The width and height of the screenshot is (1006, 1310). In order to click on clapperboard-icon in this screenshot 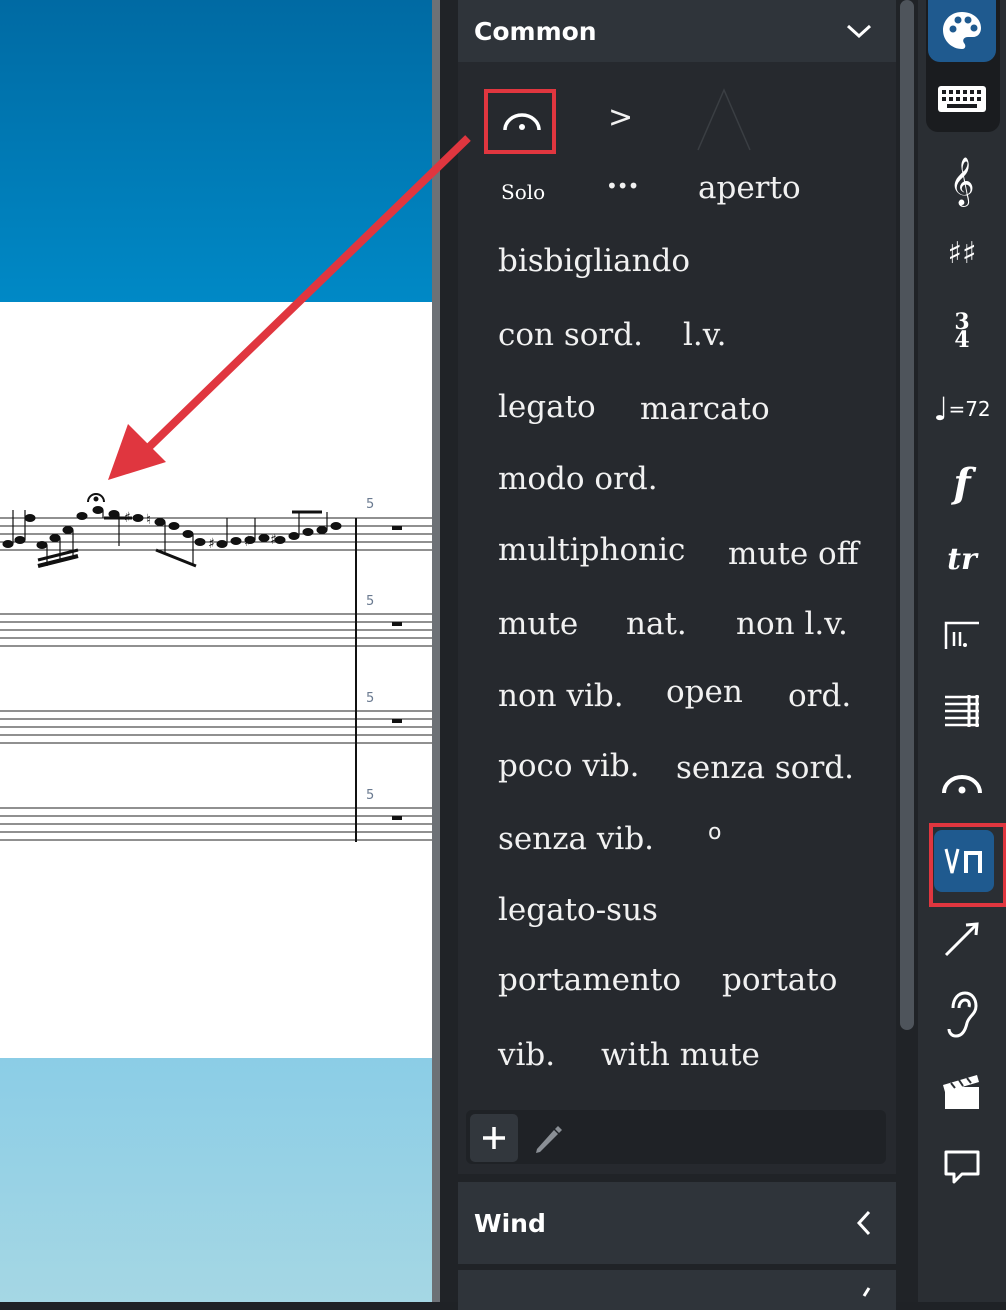, I will do `click(961, 1092)`.